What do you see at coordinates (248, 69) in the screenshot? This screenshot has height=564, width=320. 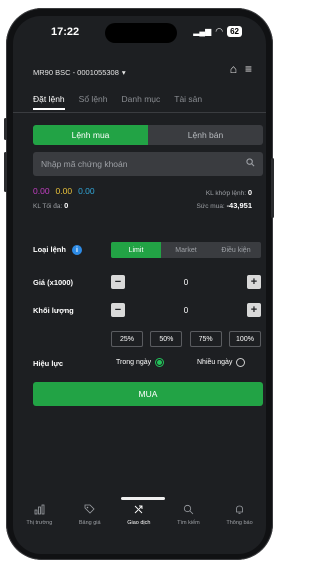 I see `menu-icon: ≡` at bounding box center [248, 69].